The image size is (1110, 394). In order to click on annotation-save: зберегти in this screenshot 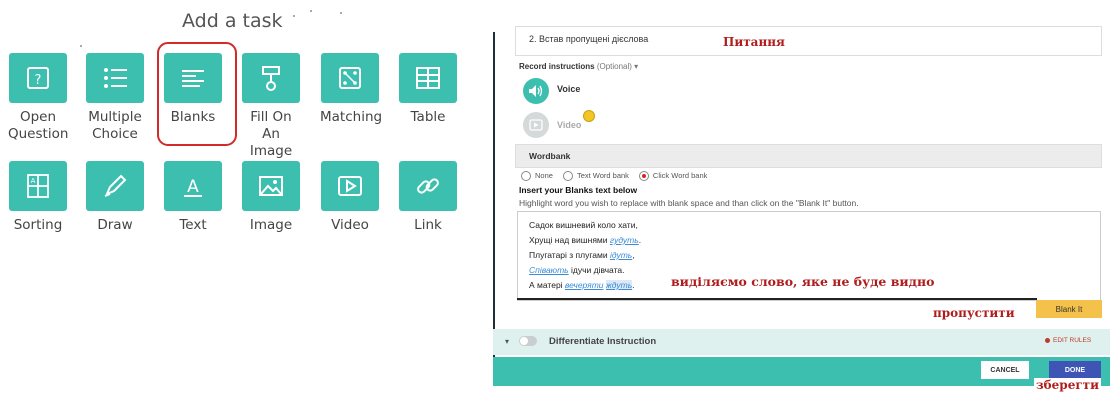, I will do `click(1068, 385)`.